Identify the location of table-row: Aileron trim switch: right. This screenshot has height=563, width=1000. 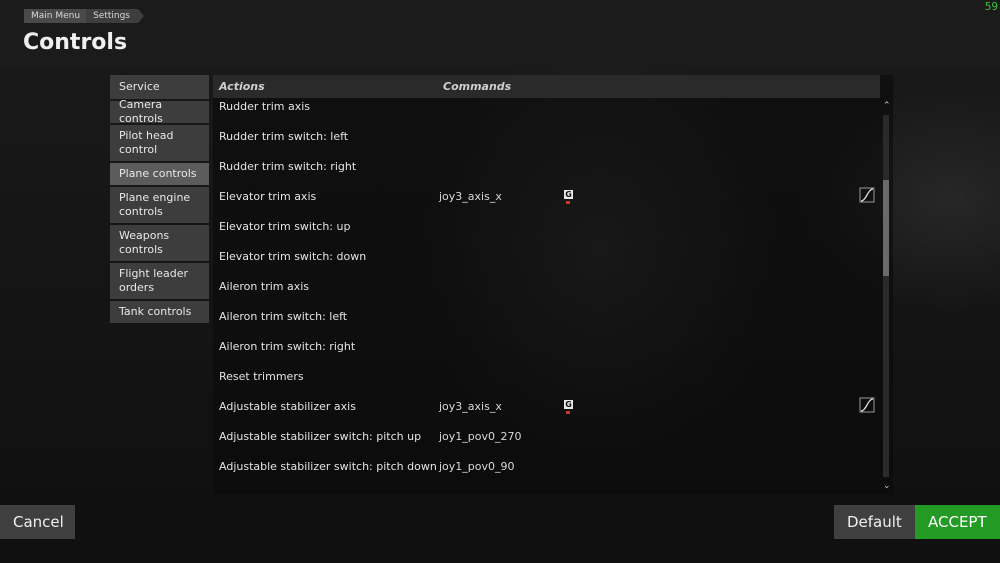
(546, 347).